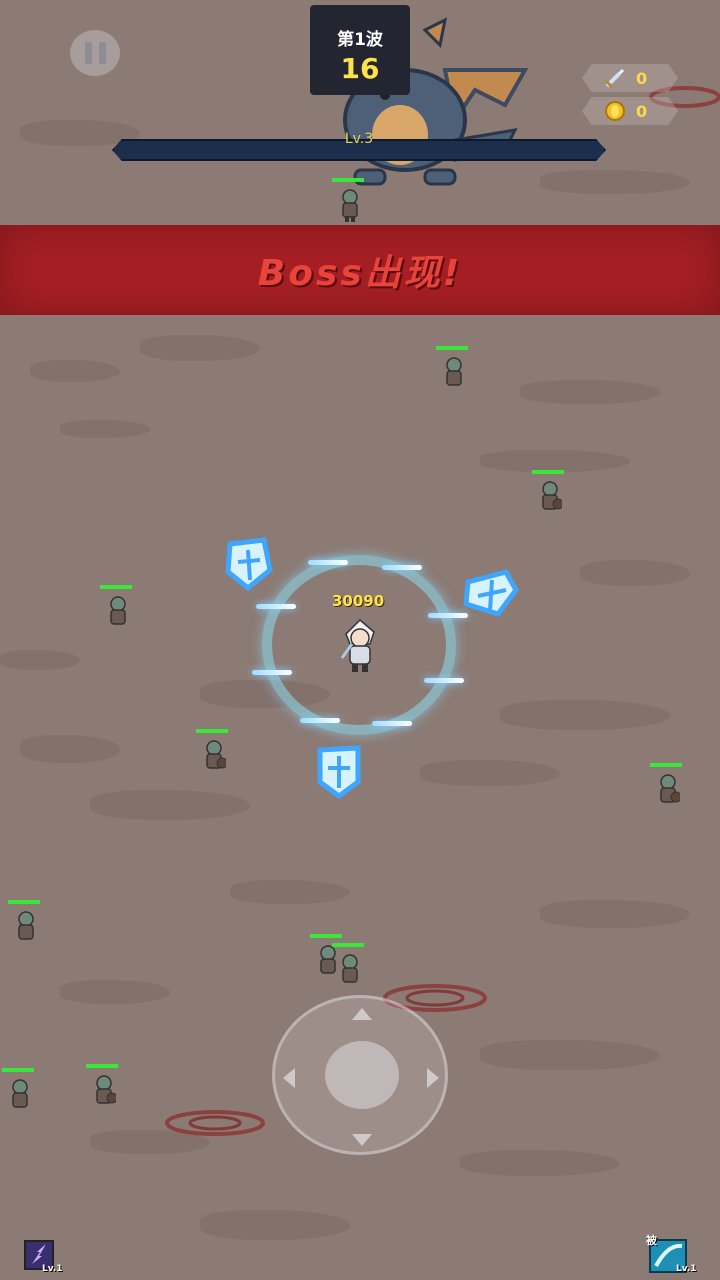 The image size is (720, 1280). Describe the element at coordinates (357, 645) in the screenshot. I see `hero-knight` at that location.